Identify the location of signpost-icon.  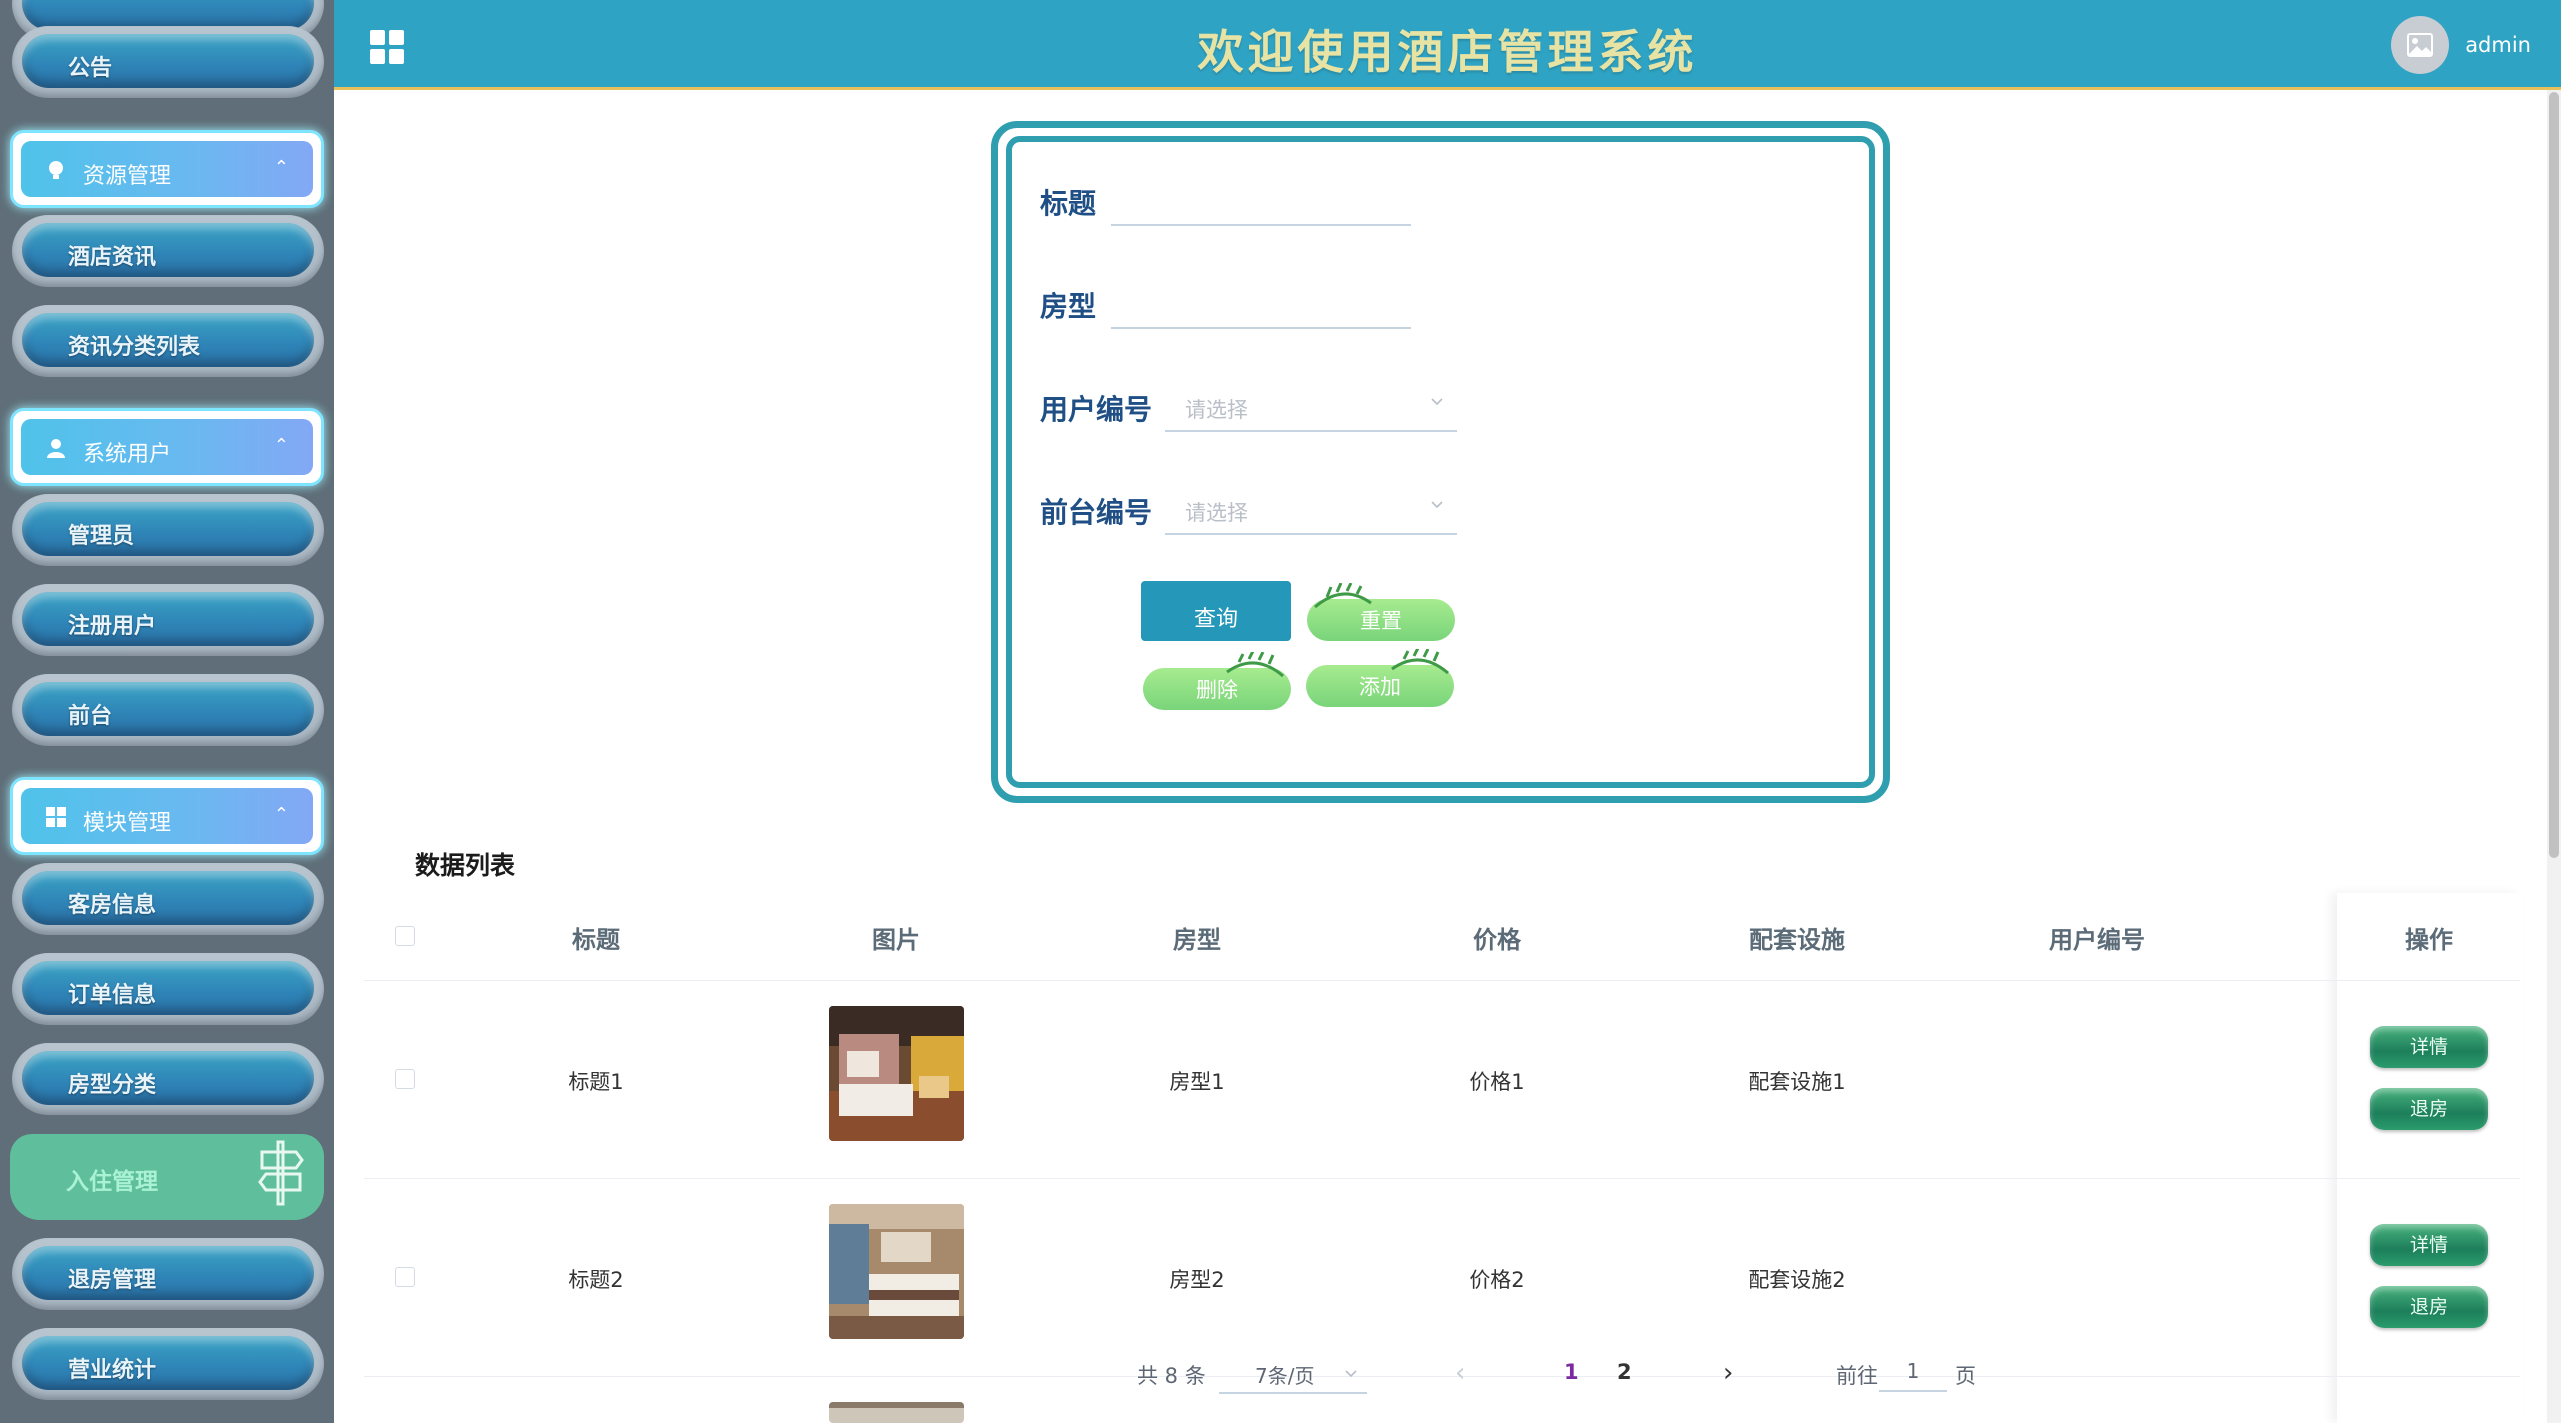
(281, 1173).